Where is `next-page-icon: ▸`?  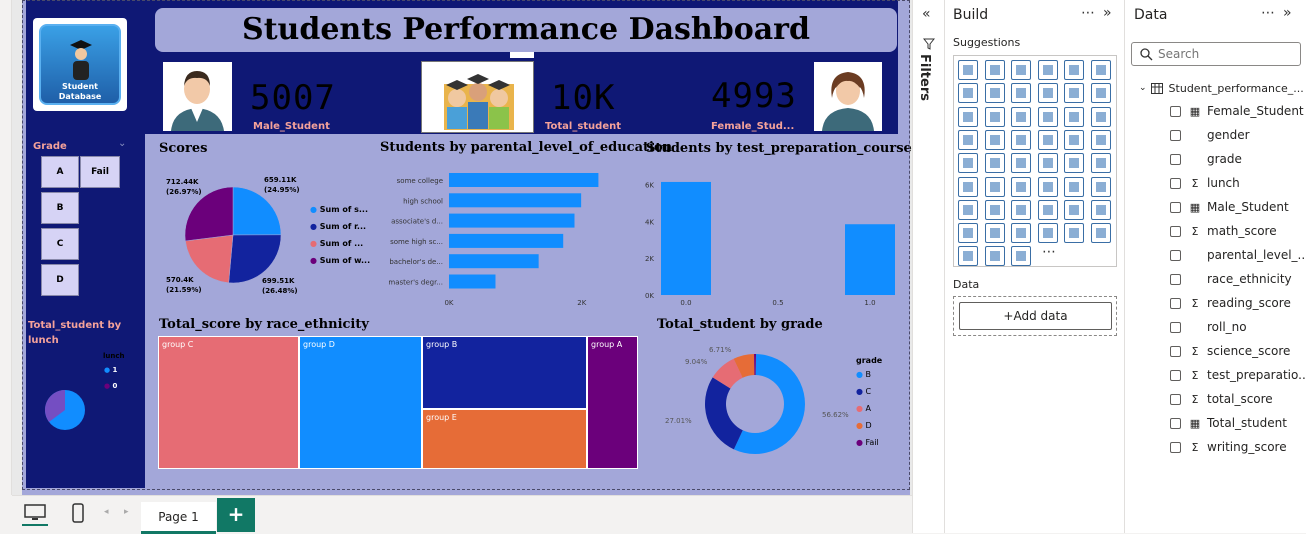
next-page-icon: ▸ is located at coordinates (126, 512).